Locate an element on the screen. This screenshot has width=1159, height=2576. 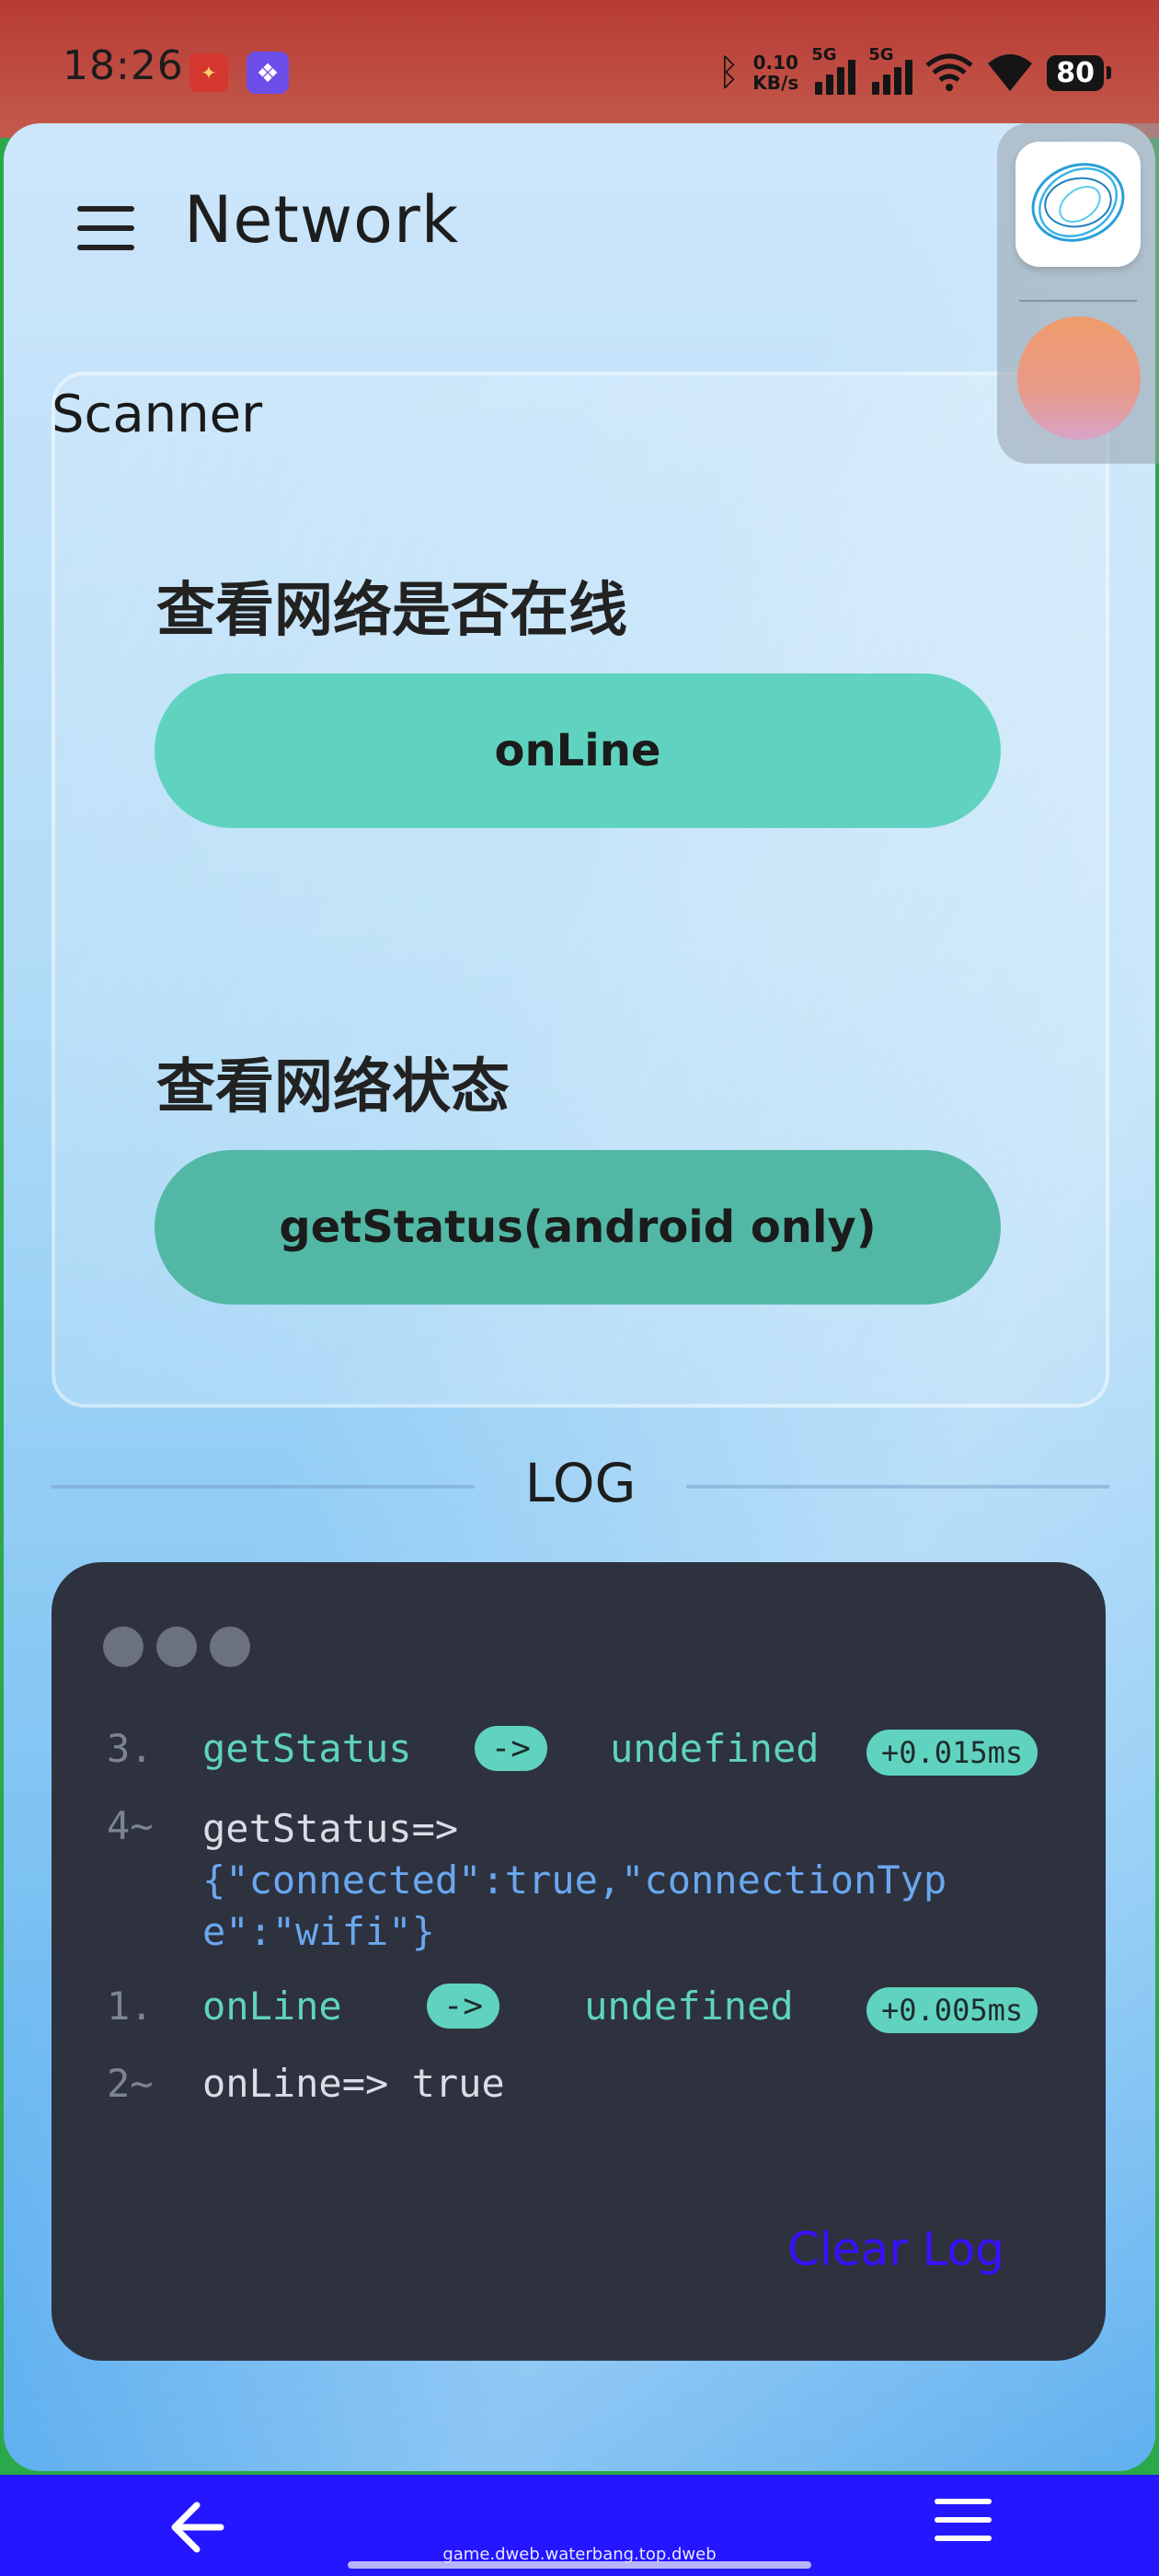
log-text: getStatus=> is located at coordinates (330, 1828).